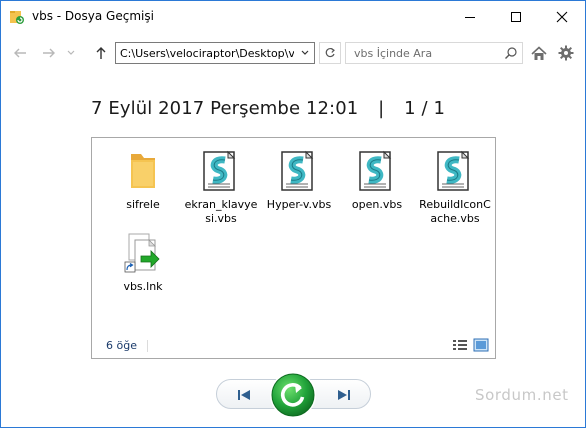 This screenshot has width=586, height=428. I want to click on forward-arrow-icon, so click(49, 53).